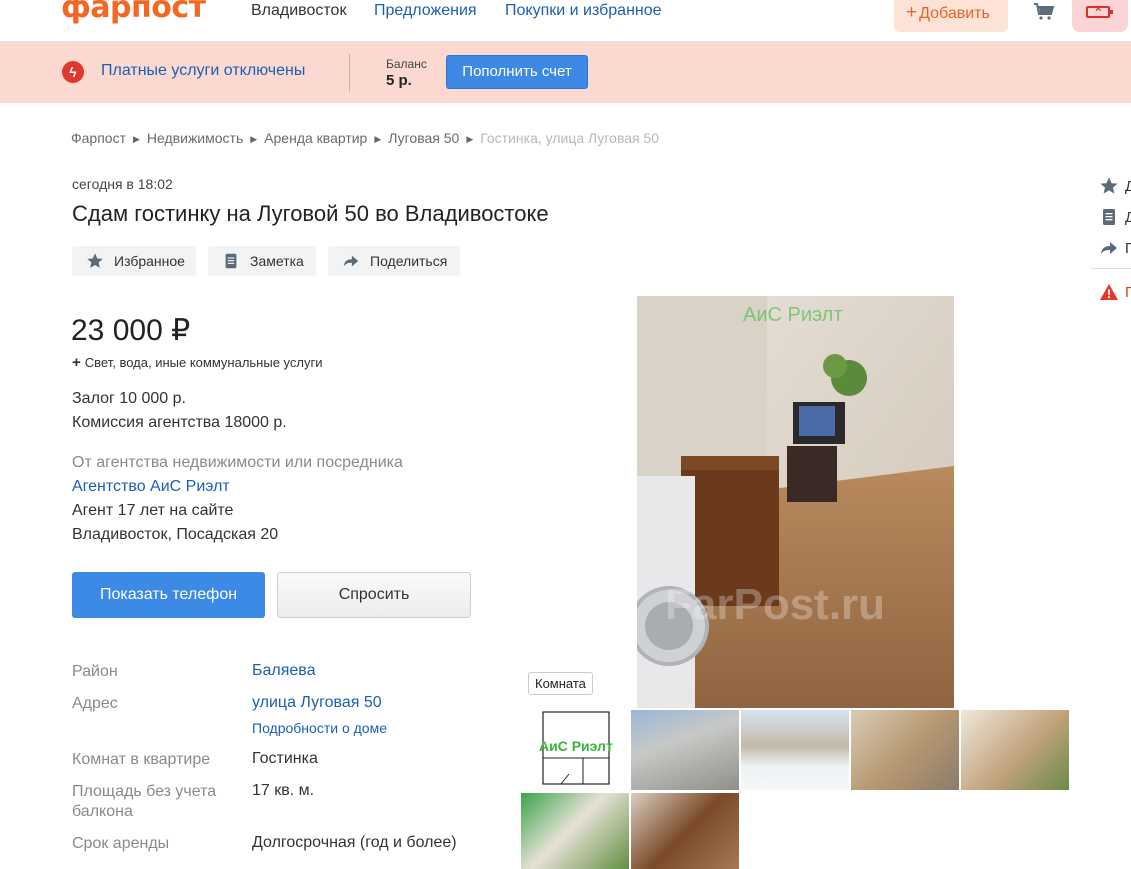 The width and height of the screenshot is (1131, 869). I want to click on favorite-label: Избранное, so click(149, 261).